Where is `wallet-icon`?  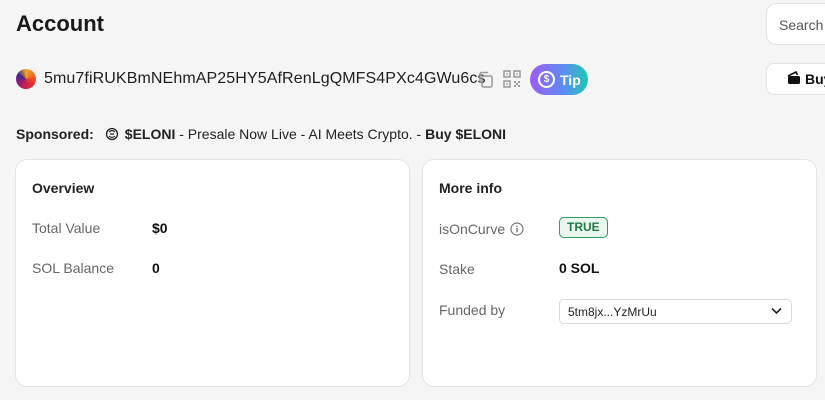 wallet-icon is located at coordinates (793, 77).